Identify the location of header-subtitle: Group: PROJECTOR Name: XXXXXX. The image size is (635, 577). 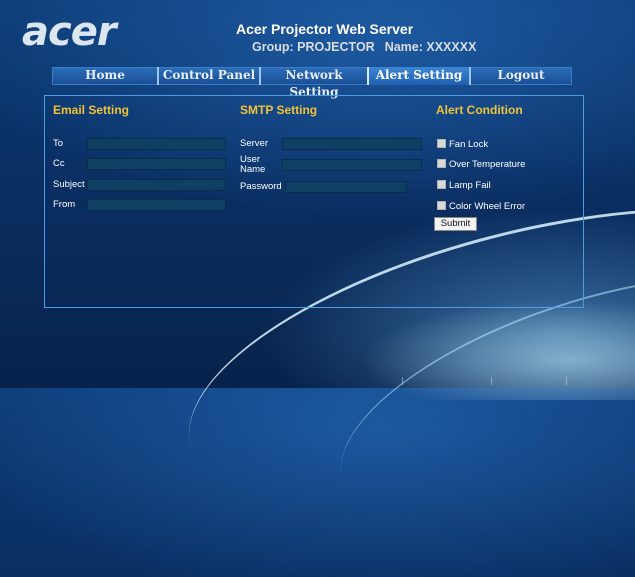
(369, 47).